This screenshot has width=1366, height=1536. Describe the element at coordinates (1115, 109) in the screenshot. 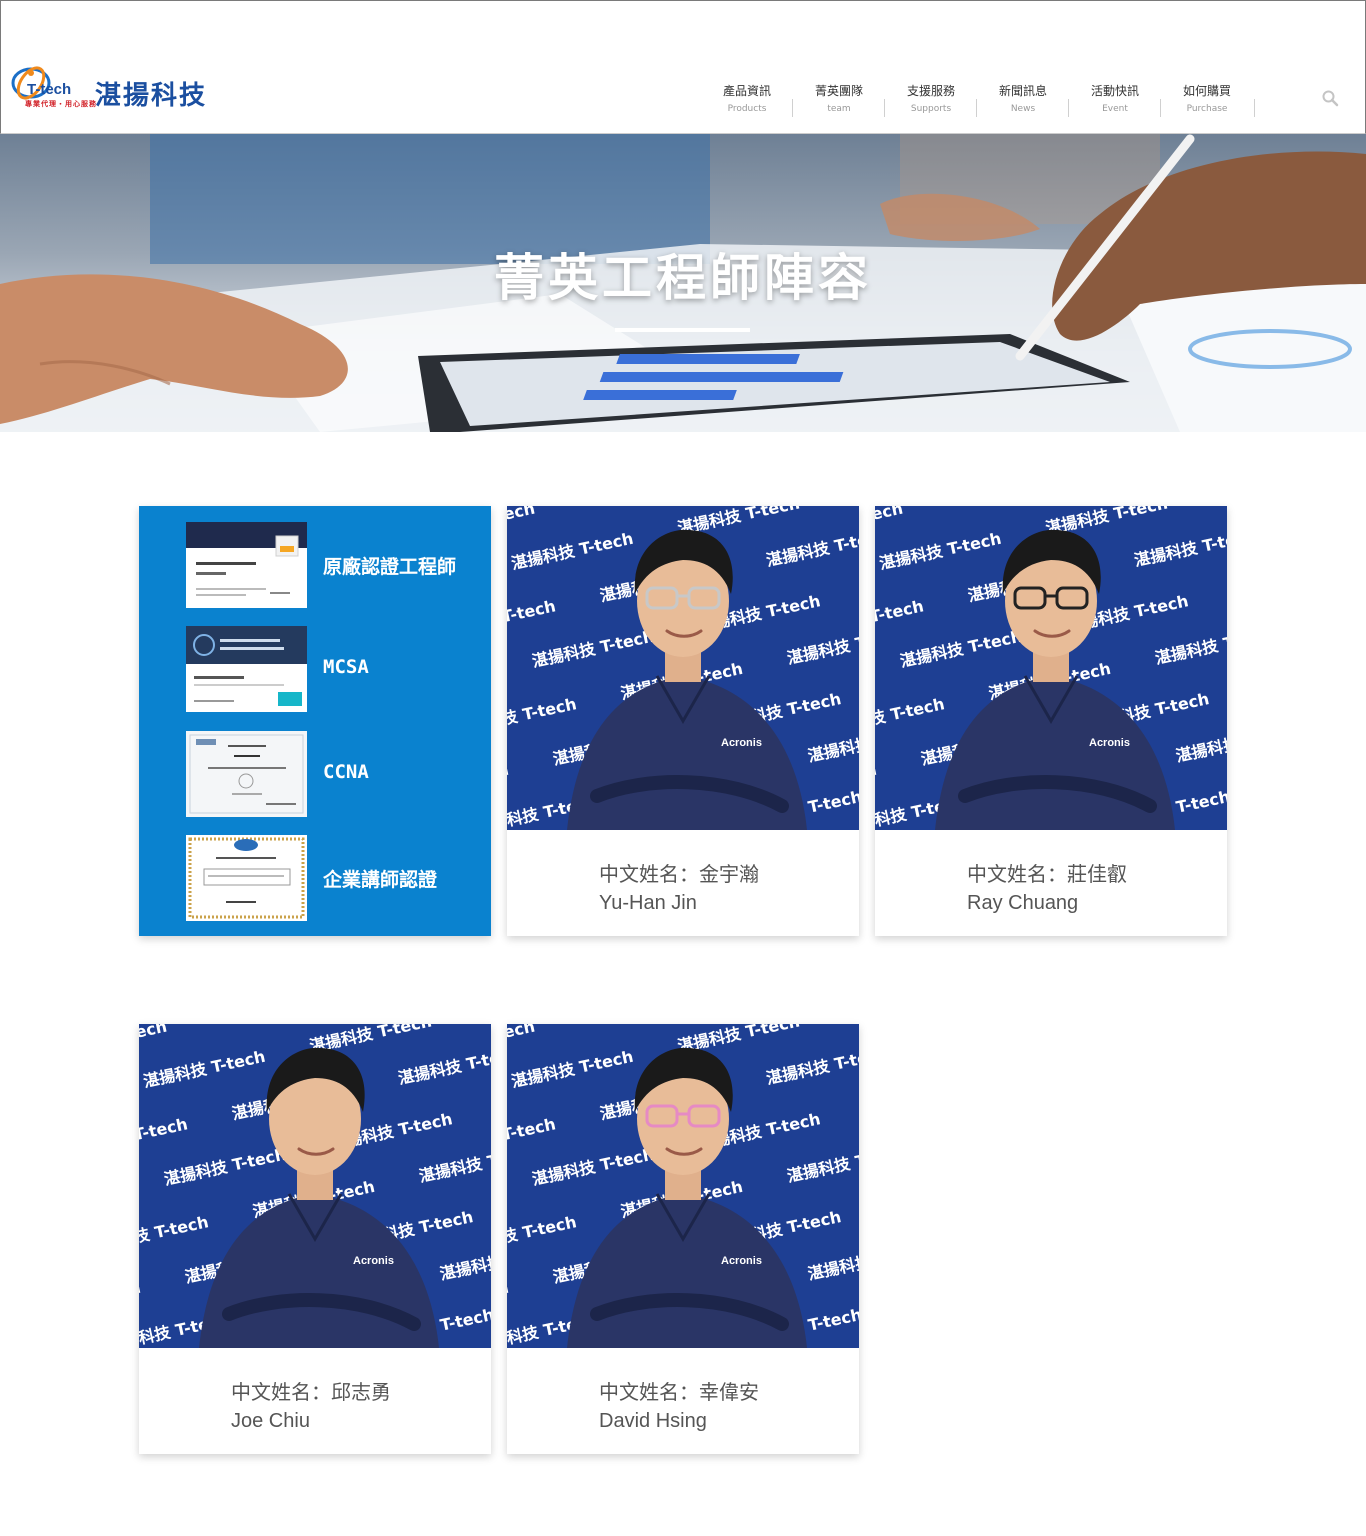

I see `nav-label-en: Event` at that location.